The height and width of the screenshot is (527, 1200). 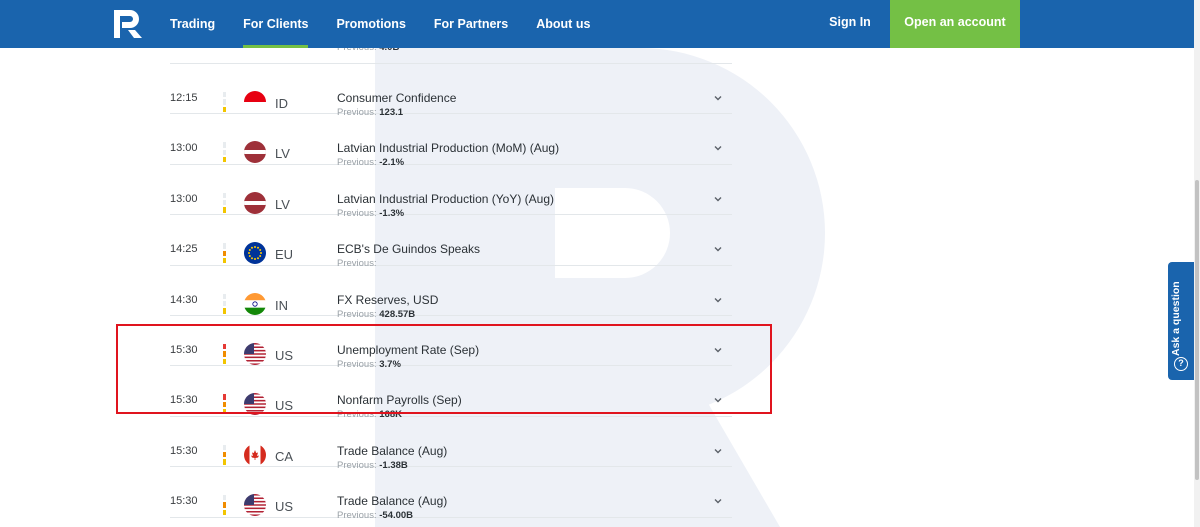 What do you see at coordinates (192, 24) in the screenshot?
I see `nav-item-trading: Trading` at bounding box center [192, 24].